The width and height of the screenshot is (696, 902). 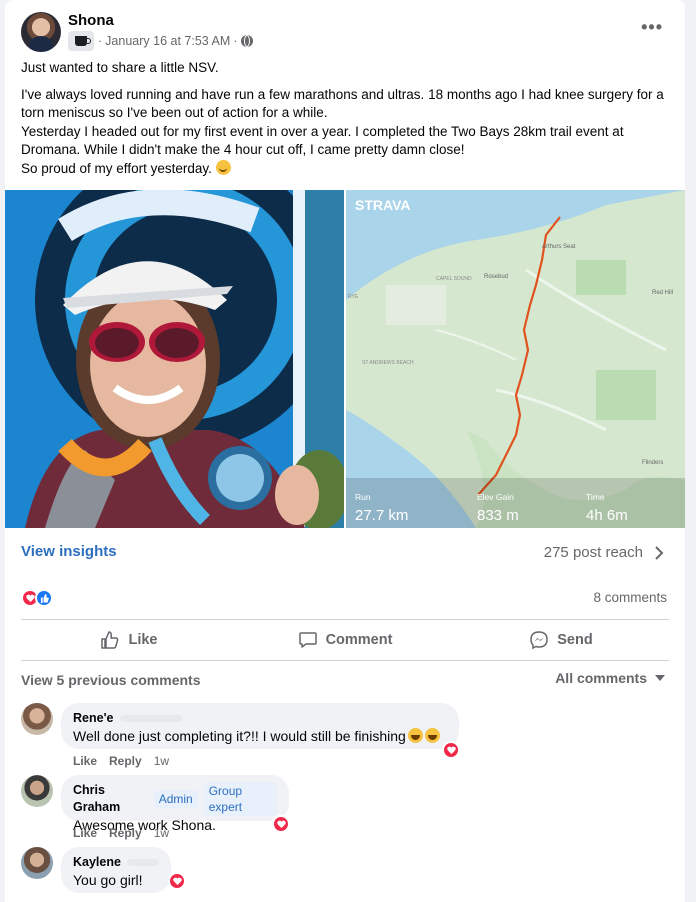 I want to click on view-insights-link: View insights, so click(x=69, y=551).